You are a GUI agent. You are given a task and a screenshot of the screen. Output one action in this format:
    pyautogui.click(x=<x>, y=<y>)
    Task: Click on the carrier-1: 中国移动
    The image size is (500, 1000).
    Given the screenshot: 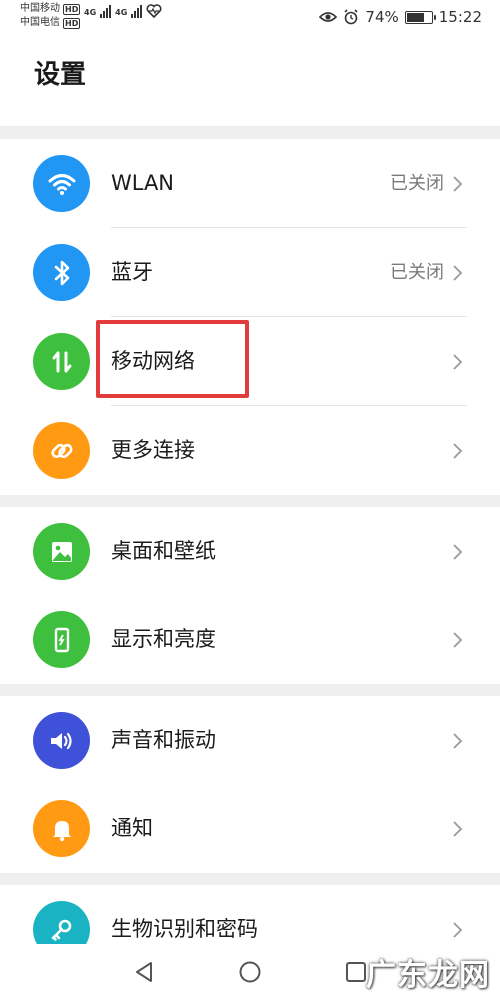 What is the action you would take?
    pyautogui.click(x=40, y=8)
    